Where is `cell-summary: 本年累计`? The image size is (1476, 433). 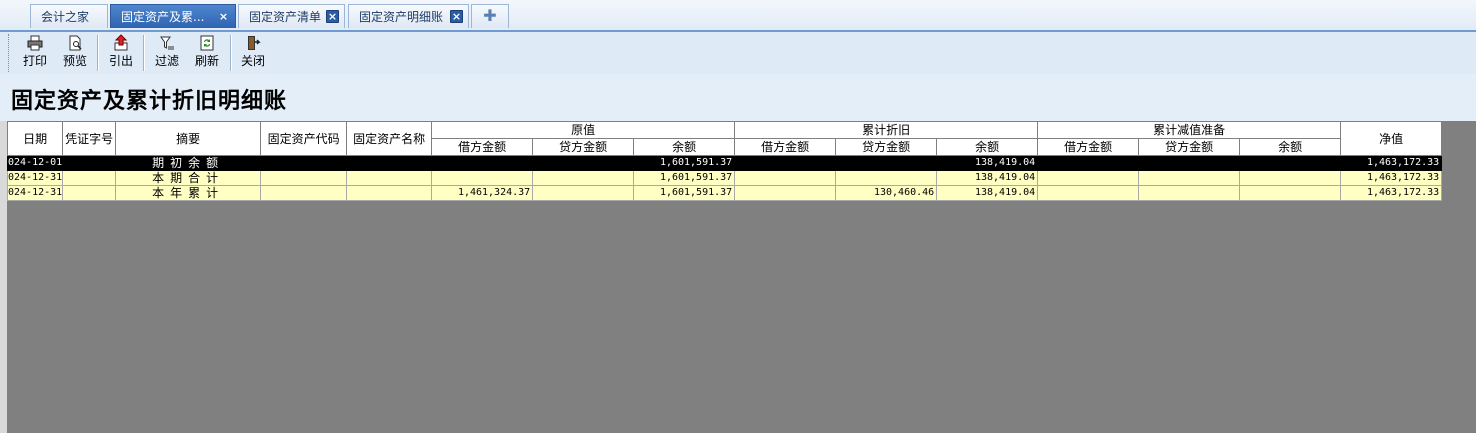
cell-summary: 本年累计 is located at coordinates (188, 193).